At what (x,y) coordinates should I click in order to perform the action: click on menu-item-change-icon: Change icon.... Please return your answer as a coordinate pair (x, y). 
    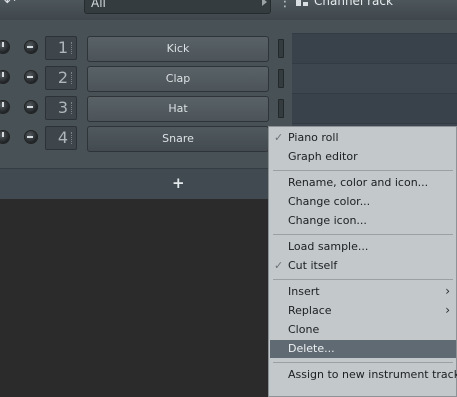
    Looking at the image, I should click on (363, 221).